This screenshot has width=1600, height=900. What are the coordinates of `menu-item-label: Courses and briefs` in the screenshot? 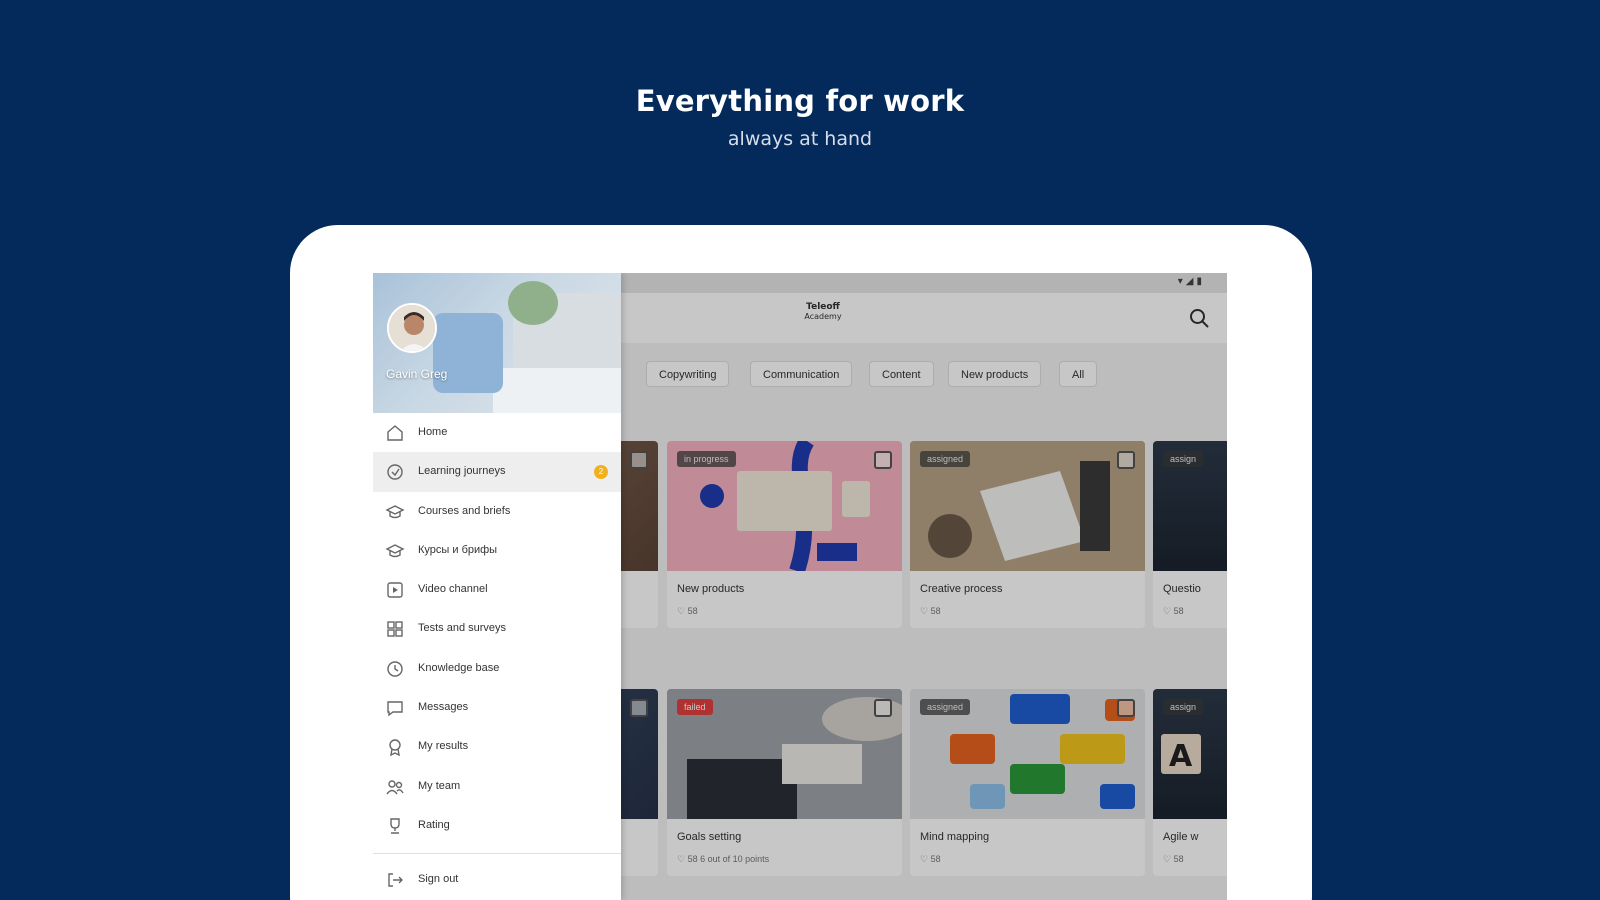 It's located at (464, 510).